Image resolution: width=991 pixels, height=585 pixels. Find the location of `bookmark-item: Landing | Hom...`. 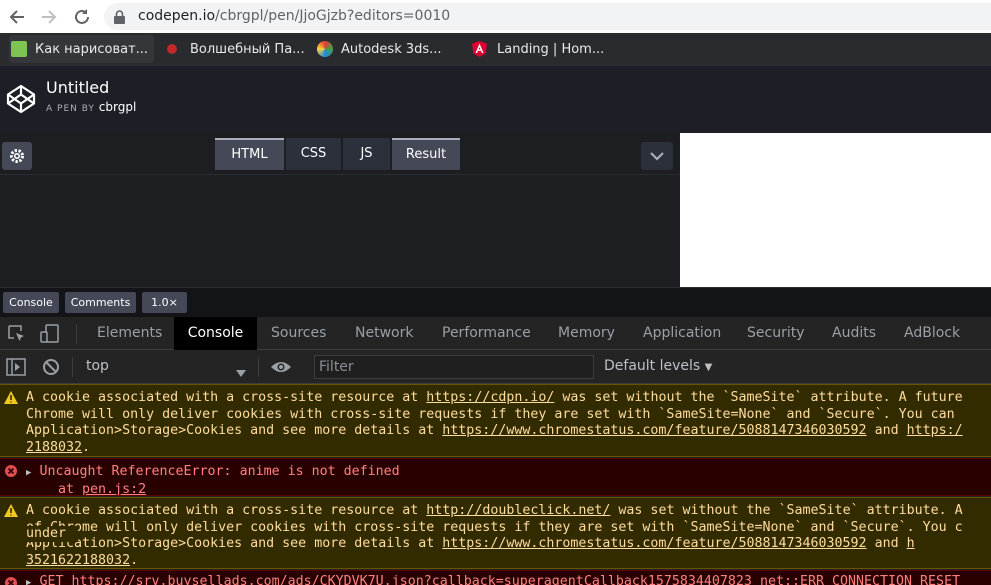

bookmark-item: Landing | Hom... is located at coordinates (538, 49).